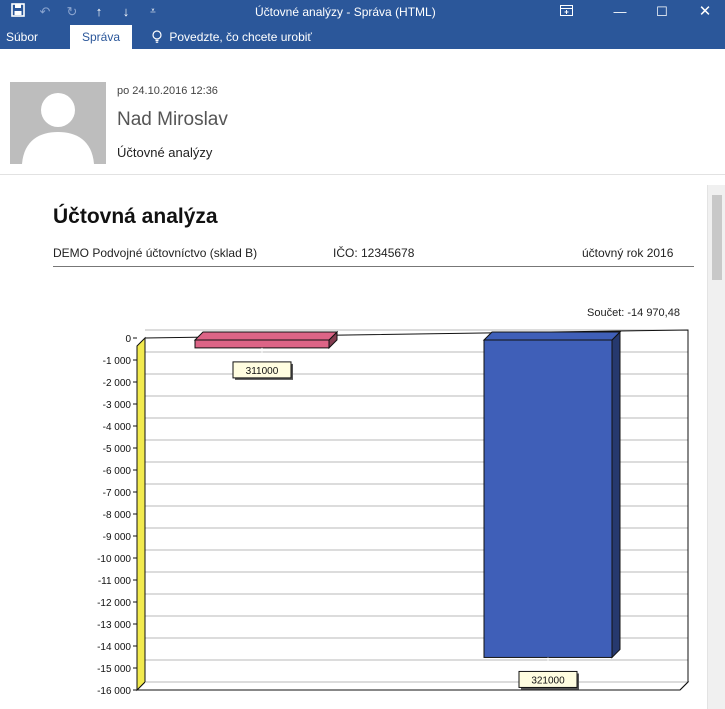 This screenshot has width=725, height=709. I want to click on y-tick-label: -2 000, so click(117, 383).